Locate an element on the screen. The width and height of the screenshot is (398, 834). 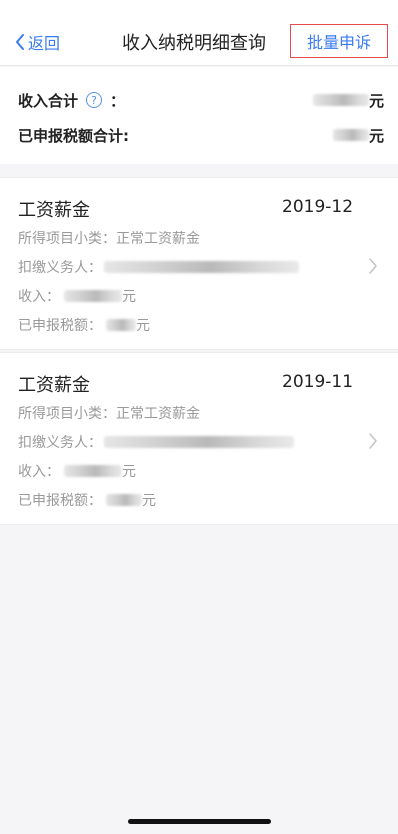
record-period: 2019-11 is located at coordinates (318, 382).